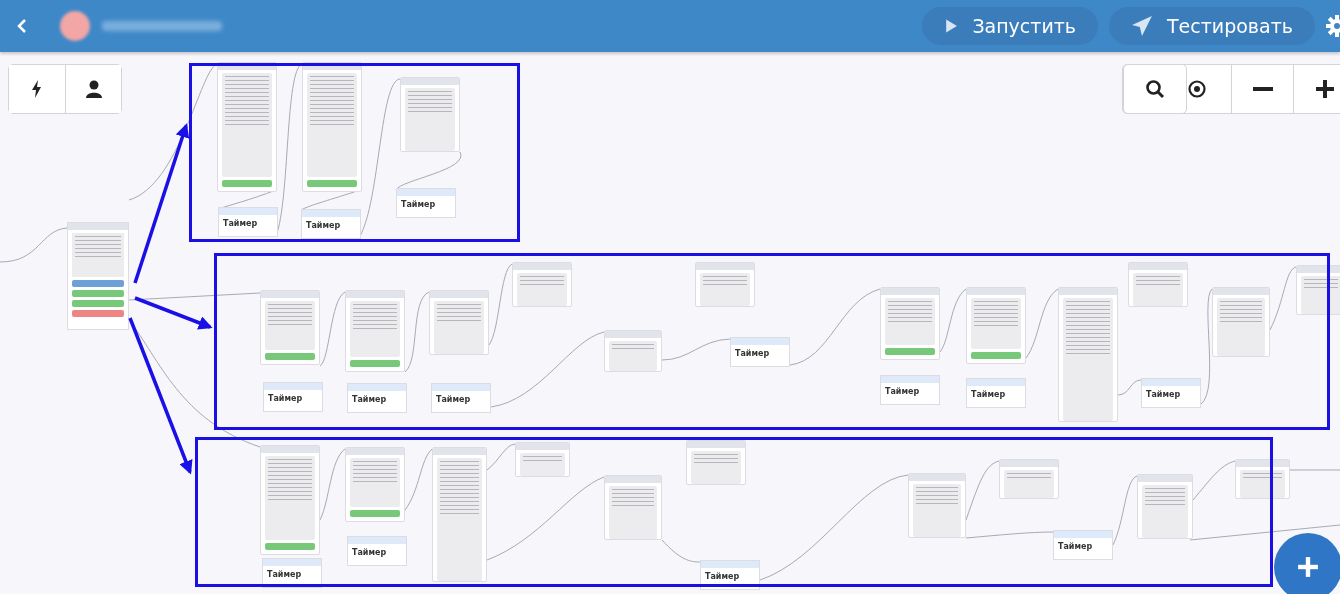  What do you see at coordinates (1197, 89) in the screenshot?
I see `target-icon` at bounding box center [1197, 89].